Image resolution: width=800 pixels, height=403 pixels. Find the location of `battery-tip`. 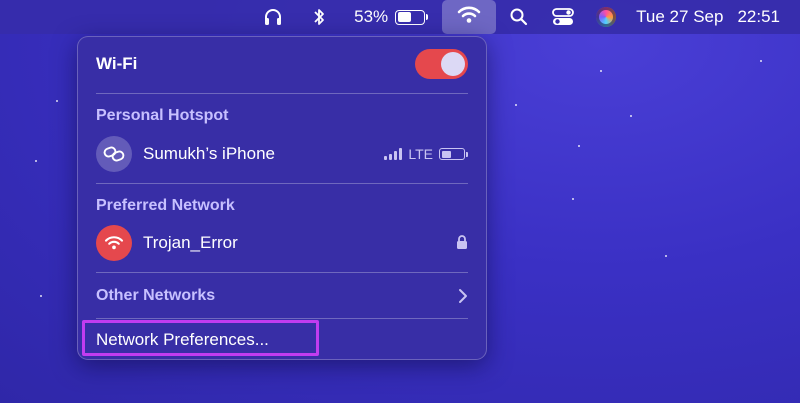

battery-tip is located at coordinates (427, 17).